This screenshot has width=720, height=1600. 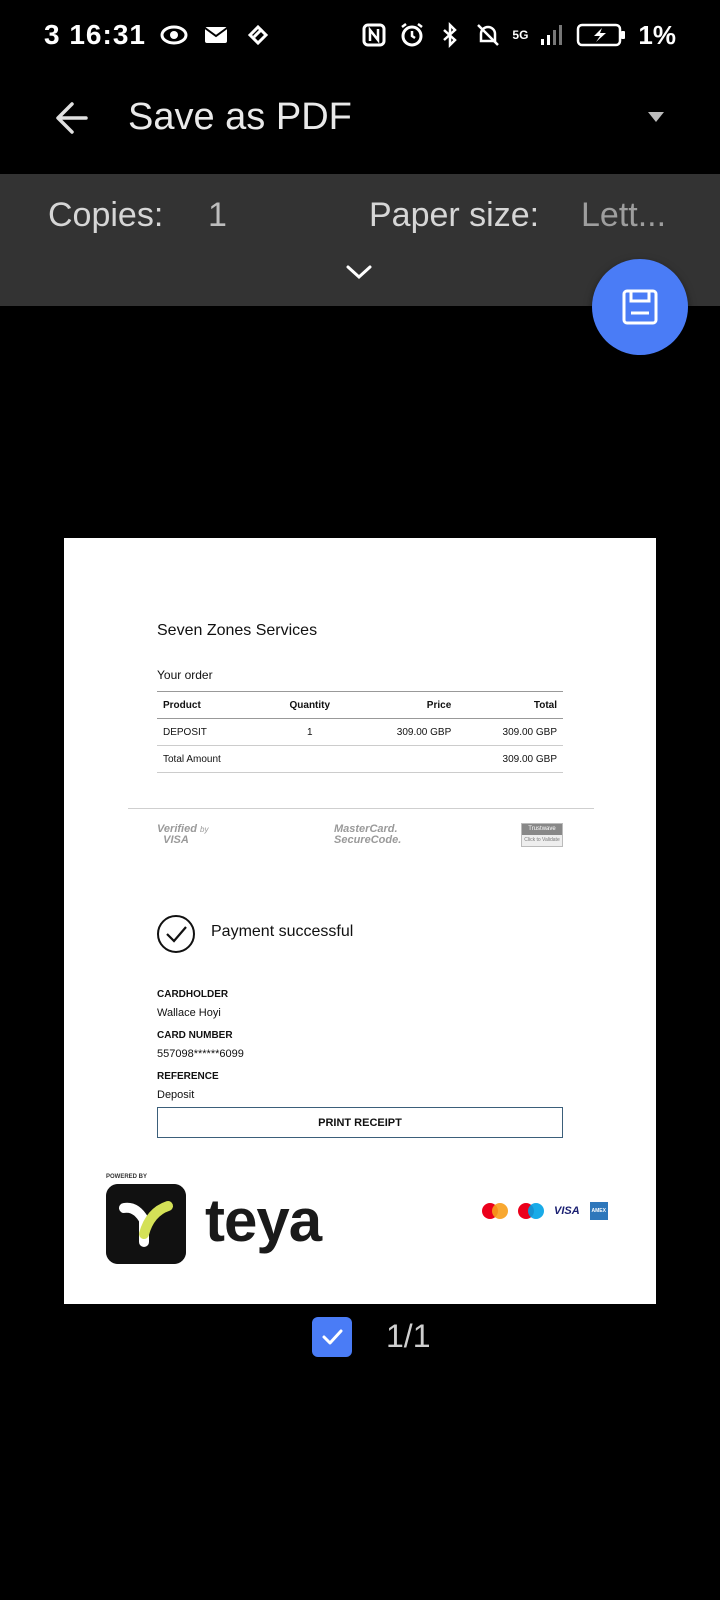 I want to click on page-number: 1/1, so click(x=408, y=1336).